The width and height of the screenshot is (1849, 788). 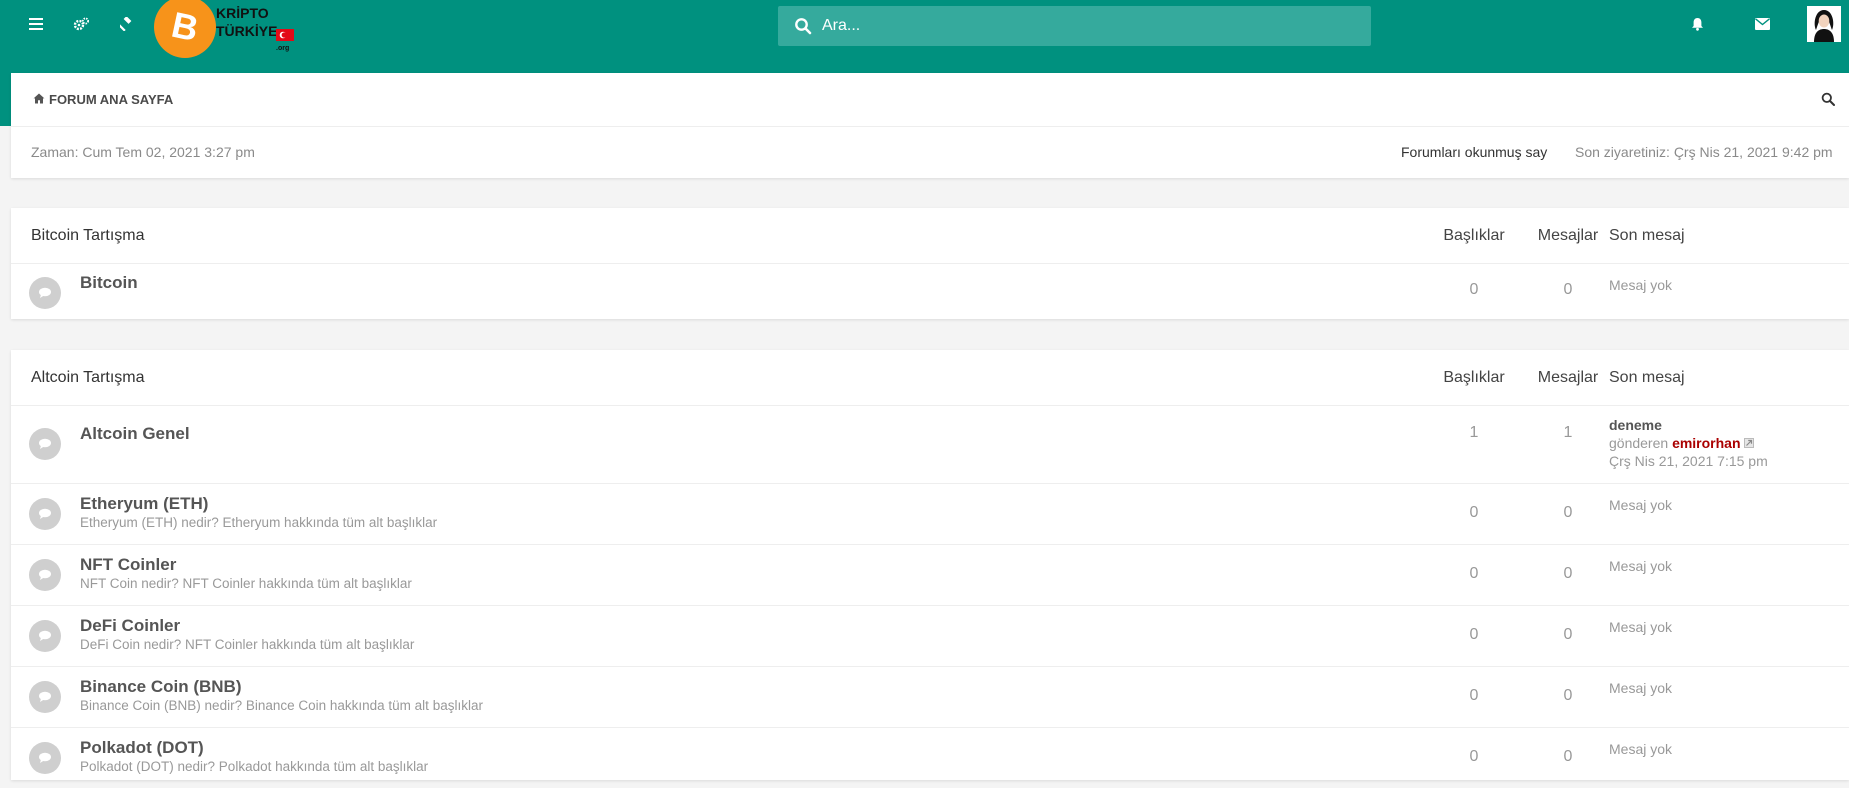 I want to click on logo-text-1: KRİPTO, so click(x=242, y=13).